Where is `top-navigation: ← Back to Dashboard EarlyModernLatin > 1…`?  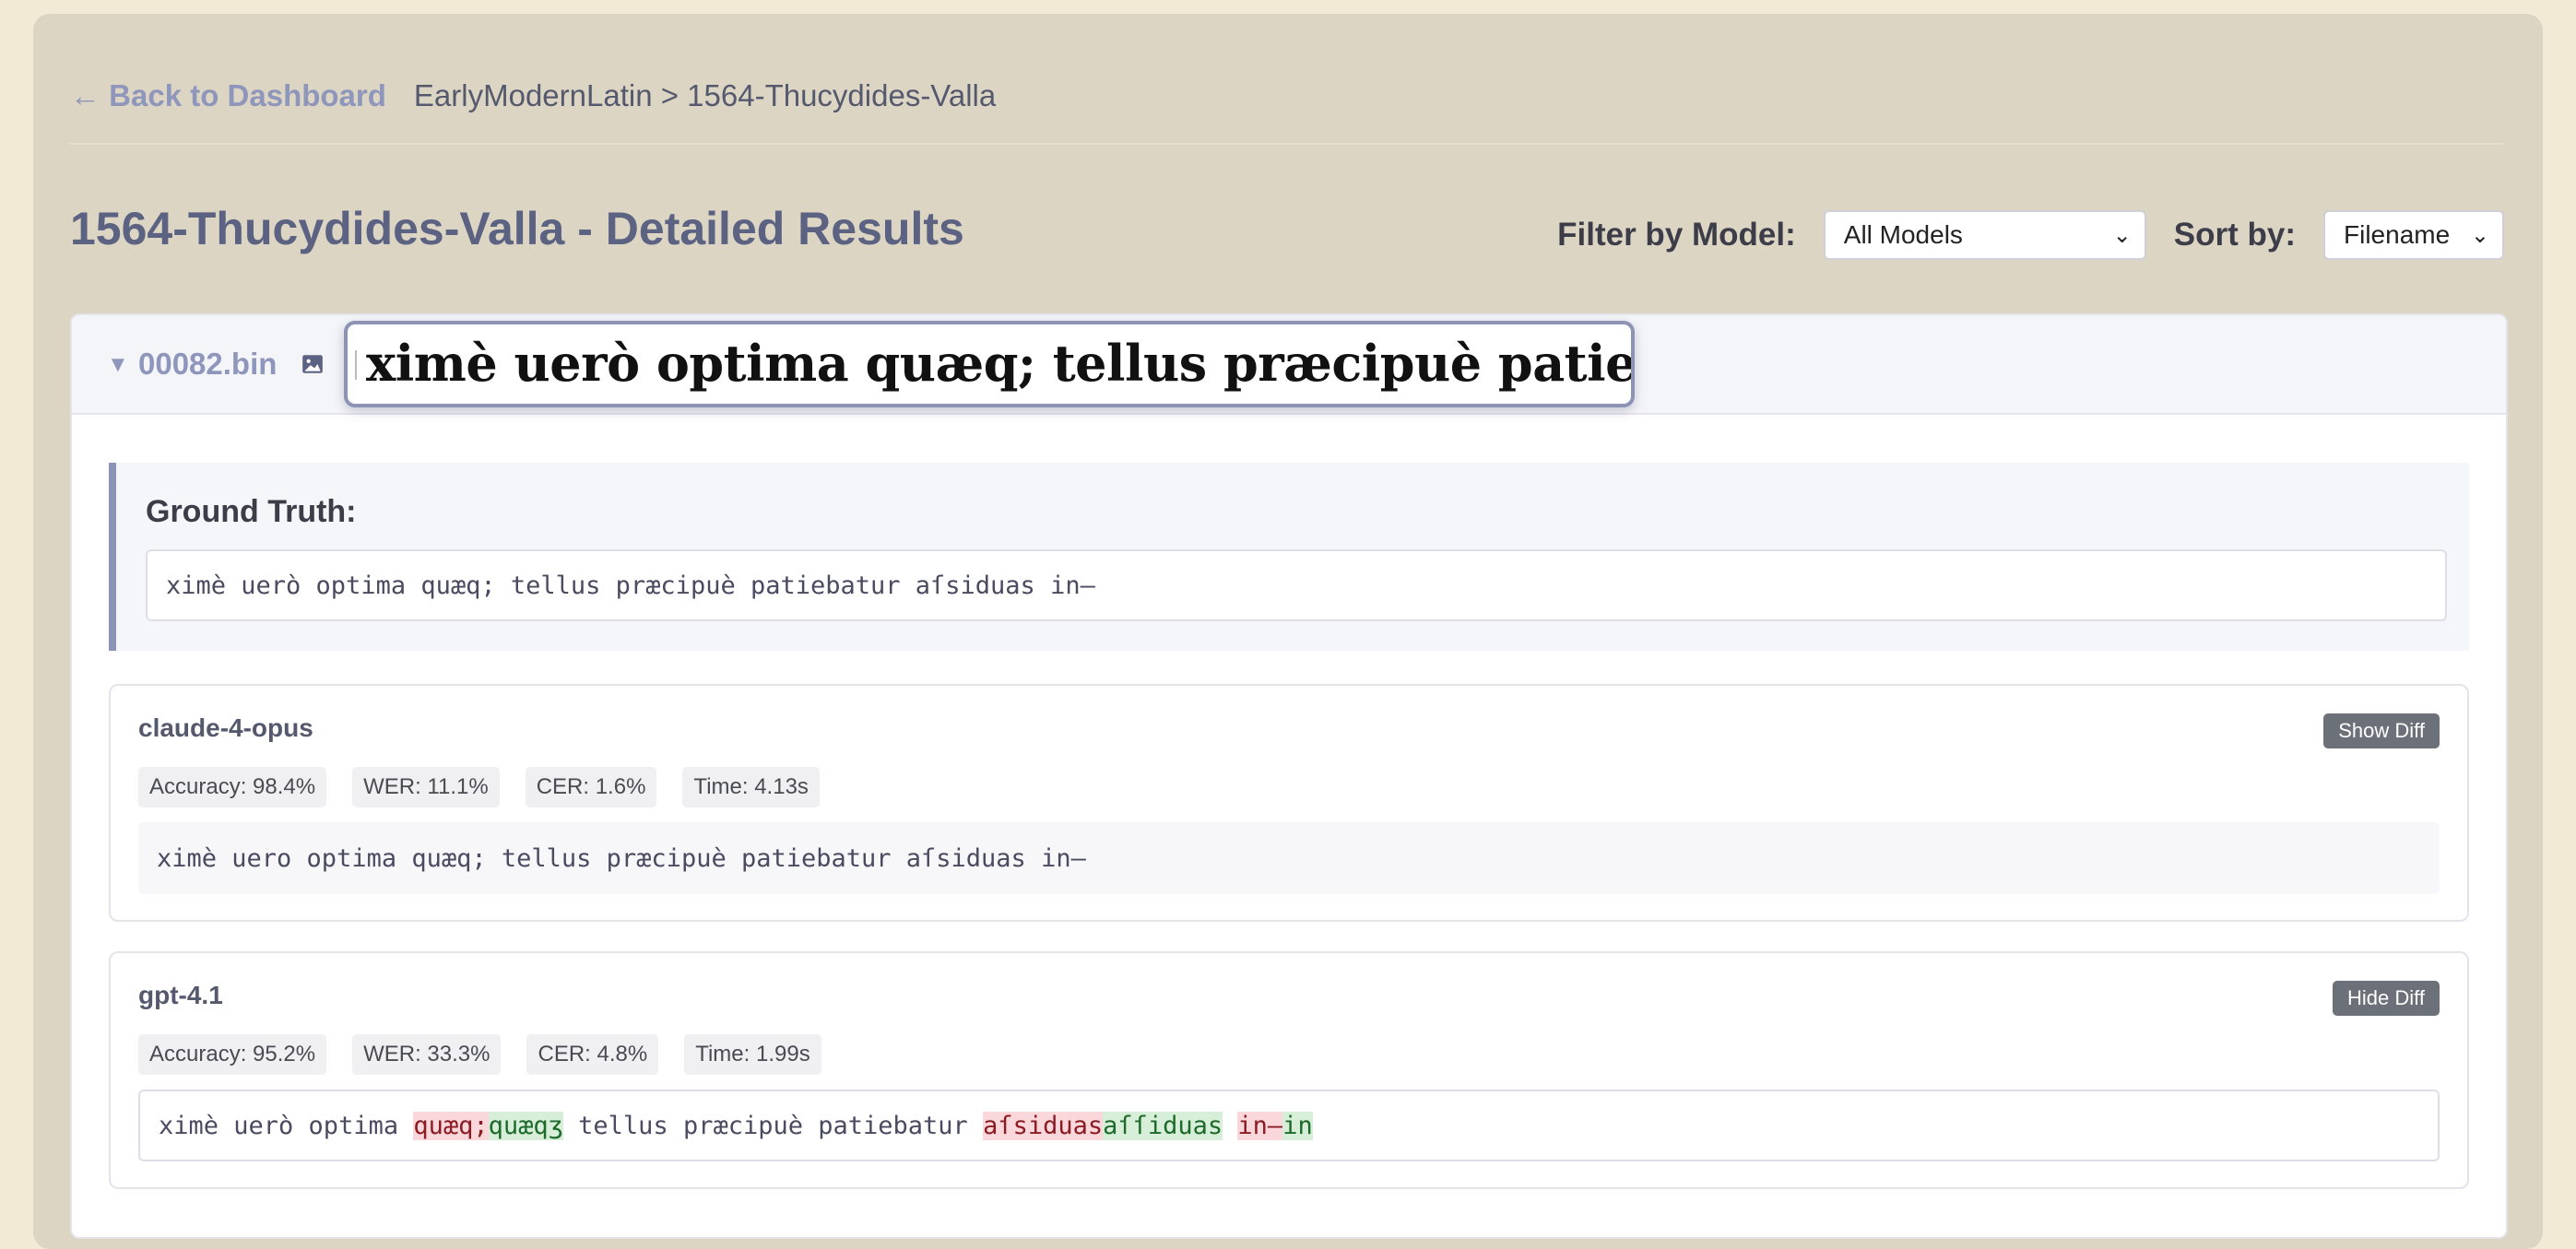
top-navigation: ← Back to Dashboard EarlyModernLatin > 1… is located at coordinates (1287, 107).